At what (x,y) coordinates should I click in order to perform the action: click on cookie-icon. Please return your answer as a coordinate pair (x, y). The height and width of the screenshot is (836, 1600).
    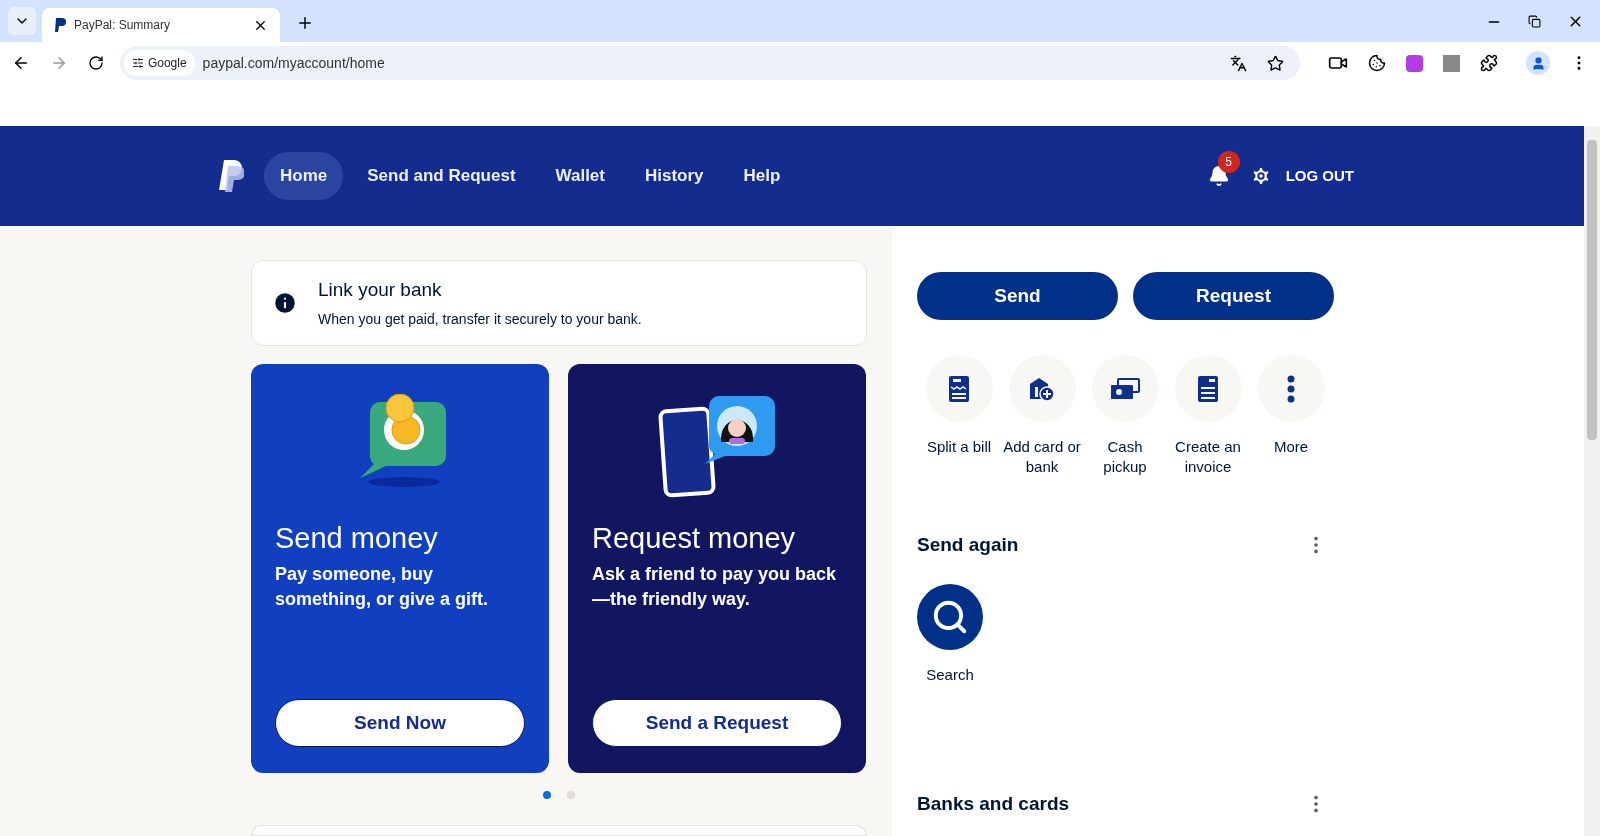
    Looking at the image, I should click on (1377, 63).